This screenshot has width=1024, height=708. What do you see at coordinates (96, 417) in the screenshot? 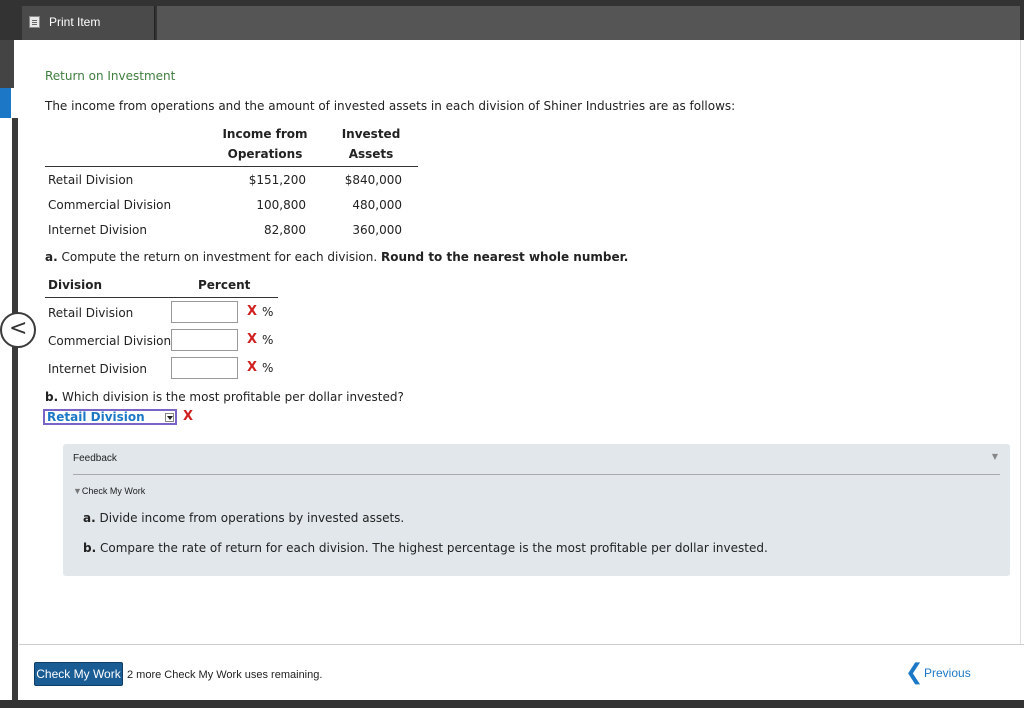
I see `dropdown-selected-value: Retail Division` at bounding box center [96, 417].